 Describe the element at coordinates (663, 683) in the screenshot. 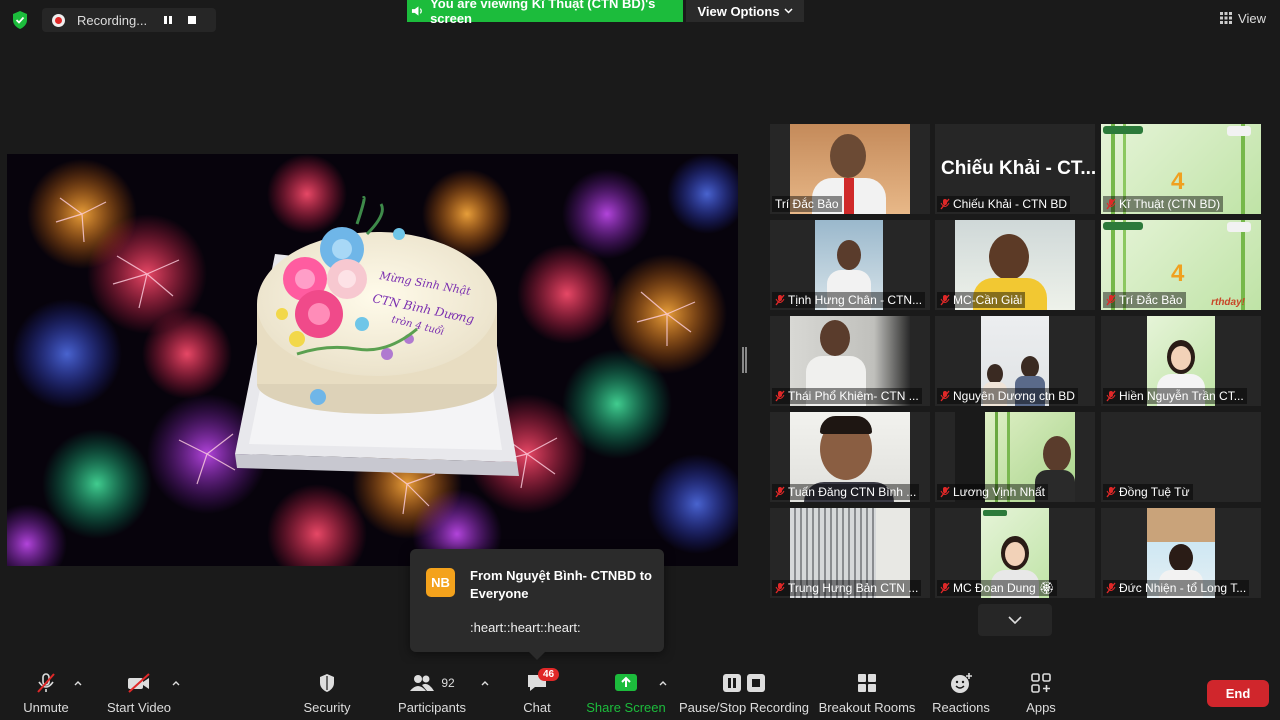

I see `share-options-caret` at that location.